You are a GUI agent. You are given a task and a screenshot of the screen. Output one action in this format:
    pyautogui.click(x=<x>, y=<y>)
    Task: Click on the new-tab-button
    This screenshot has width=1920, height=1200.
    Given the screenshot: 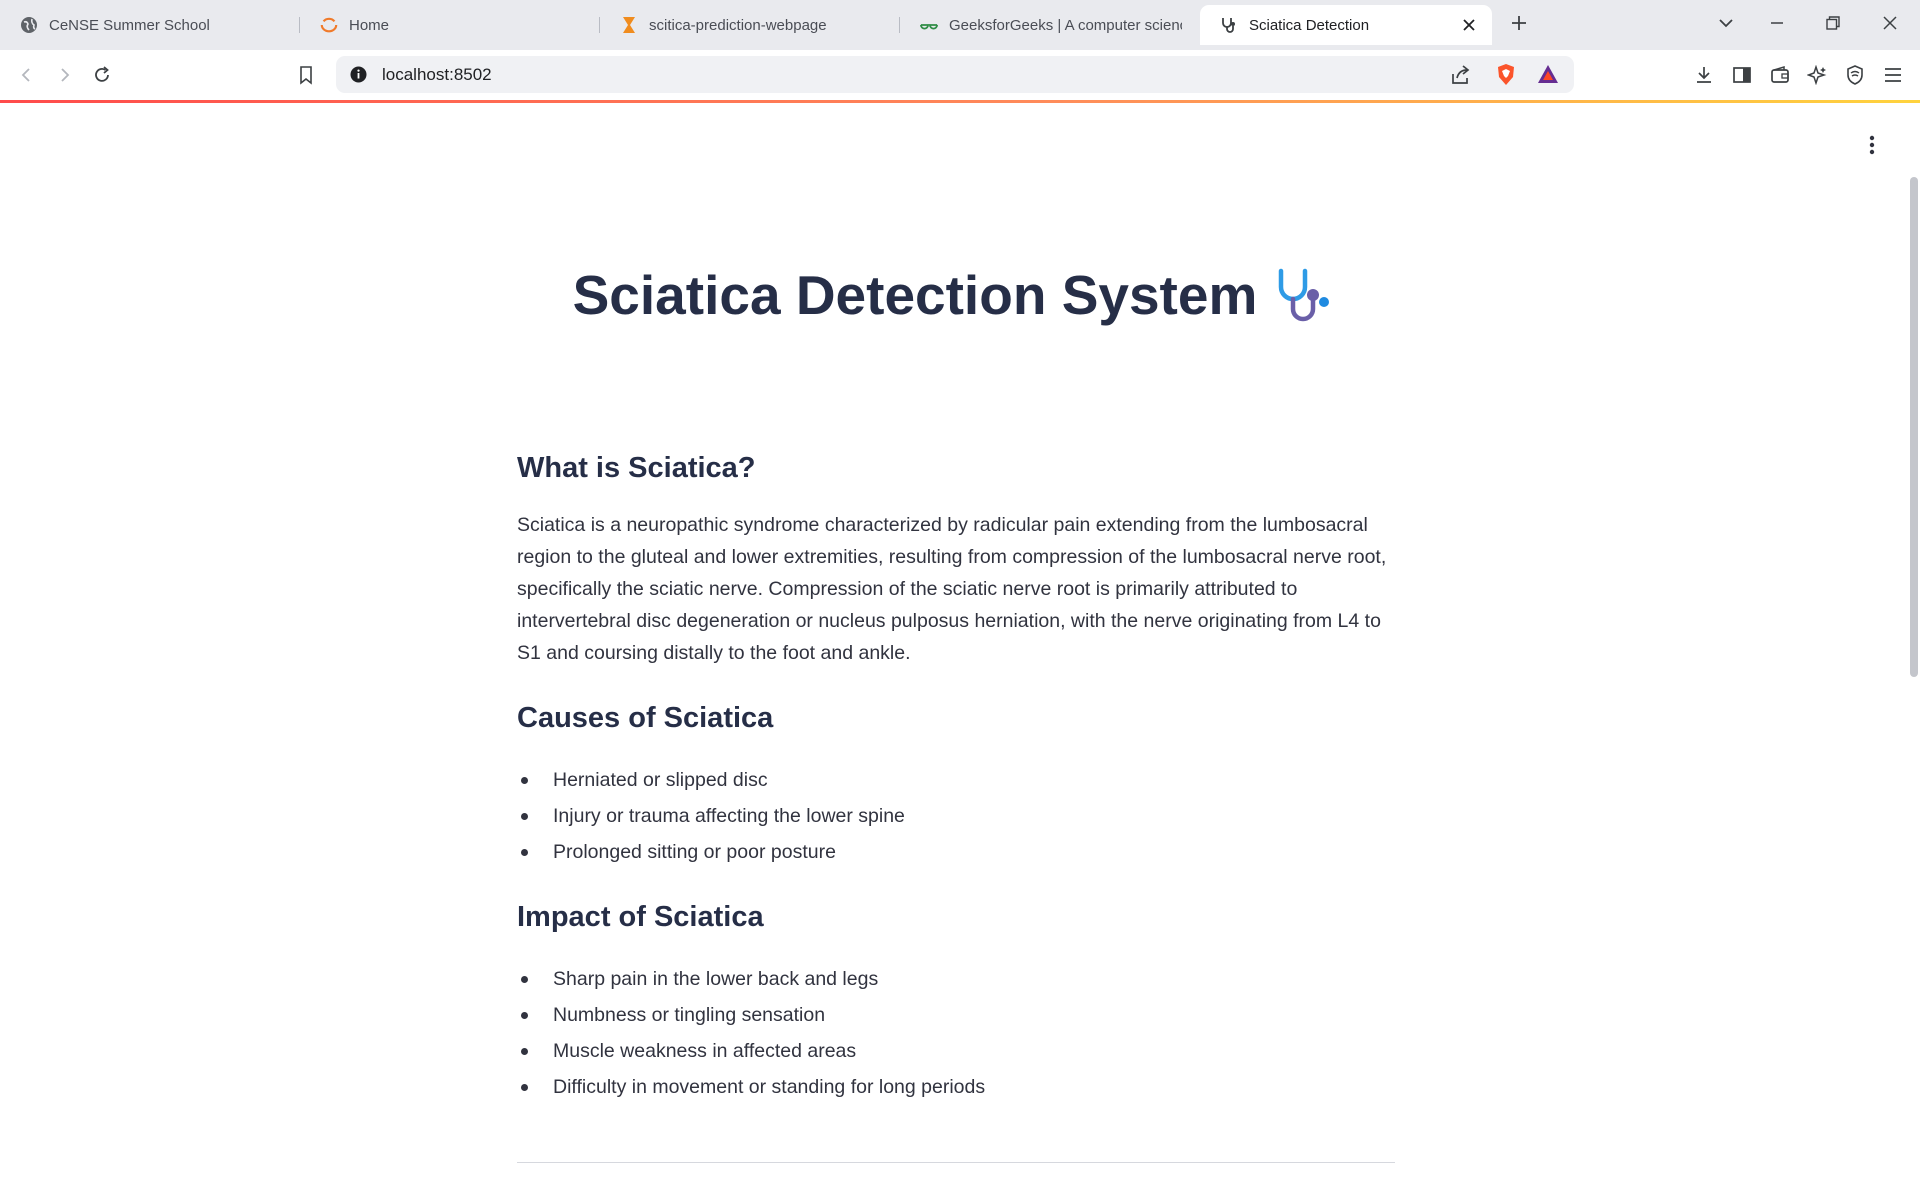 What is the action you would take?
    pyautogui.click(x=1519, y=23)
    